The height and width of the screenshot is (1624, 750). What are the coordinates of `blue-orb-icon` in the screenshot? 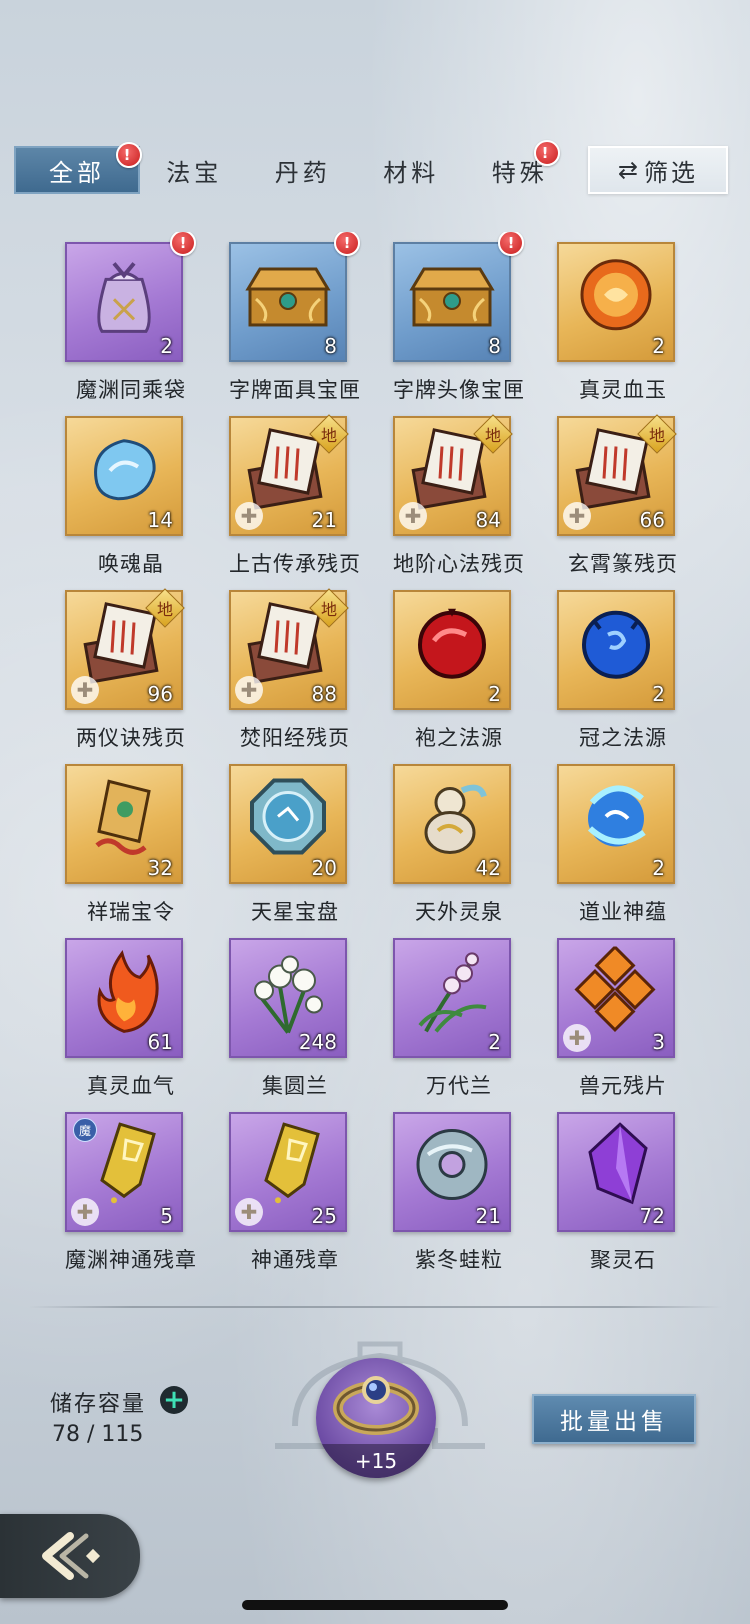 It's located at (616, 645).